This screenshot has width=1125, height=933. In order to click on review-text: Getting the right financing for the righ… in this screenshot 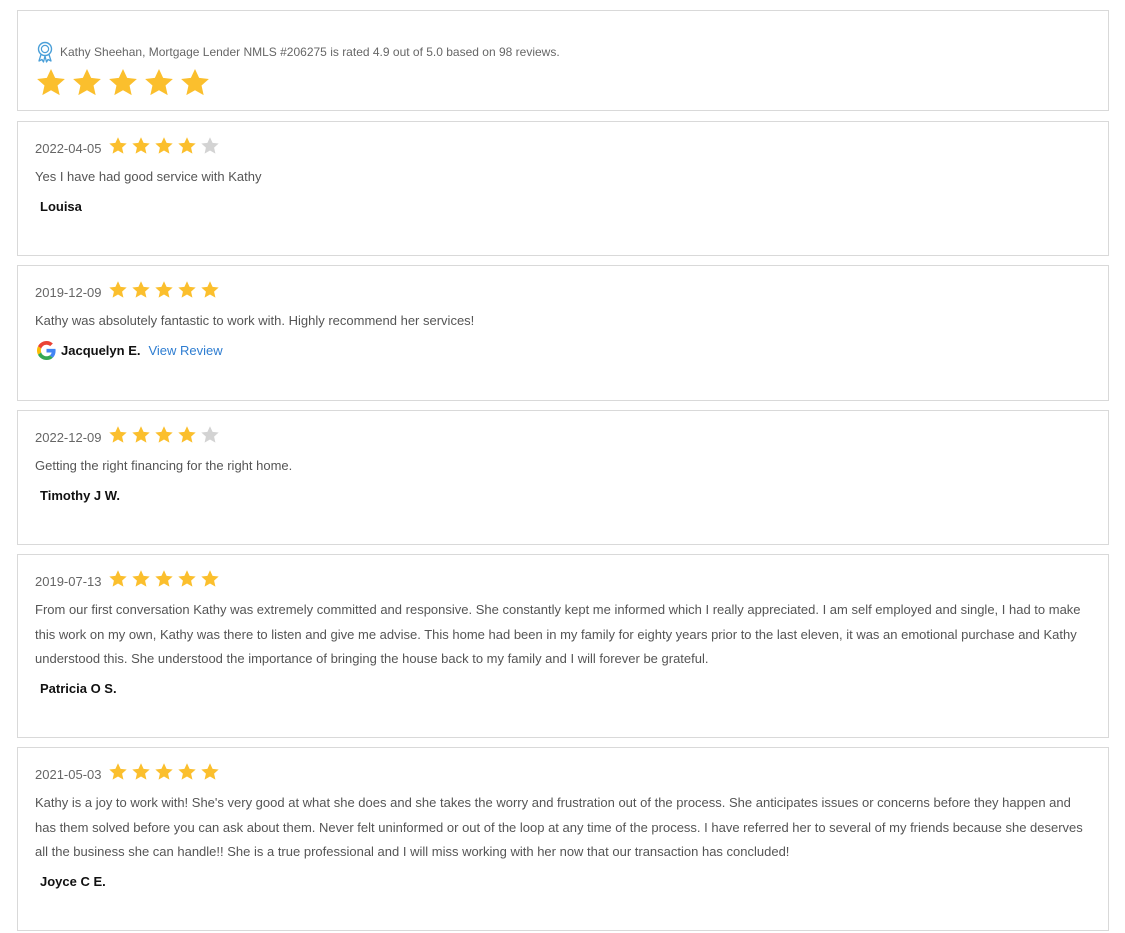, I will do `click(164, 465)`.